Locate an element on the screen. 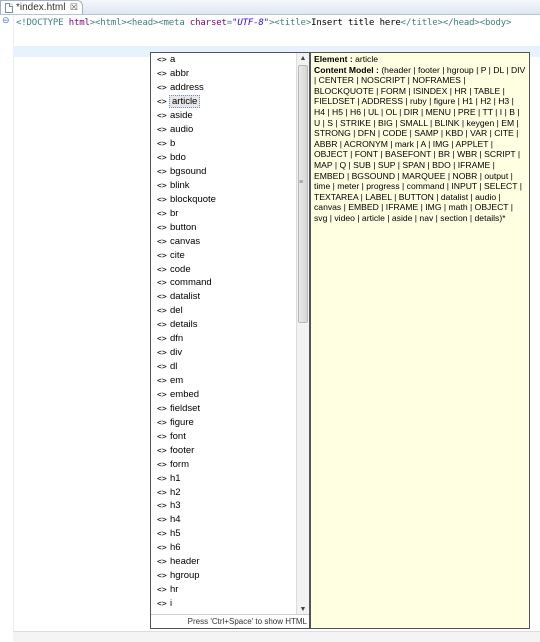 The image size is (540, 642). proposal-item-hr: <> hr is located at coordinates (222, 590).